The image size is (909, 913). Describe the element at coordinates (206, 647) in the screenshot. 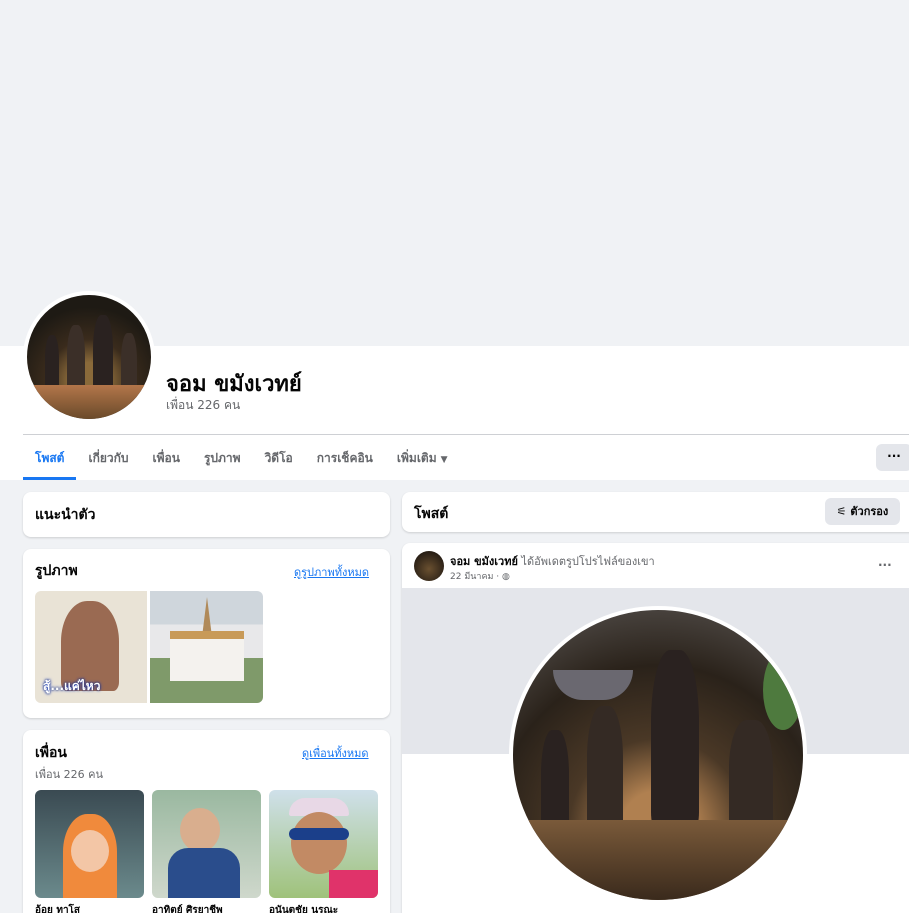

I see `photo-thumbnail` at that location.